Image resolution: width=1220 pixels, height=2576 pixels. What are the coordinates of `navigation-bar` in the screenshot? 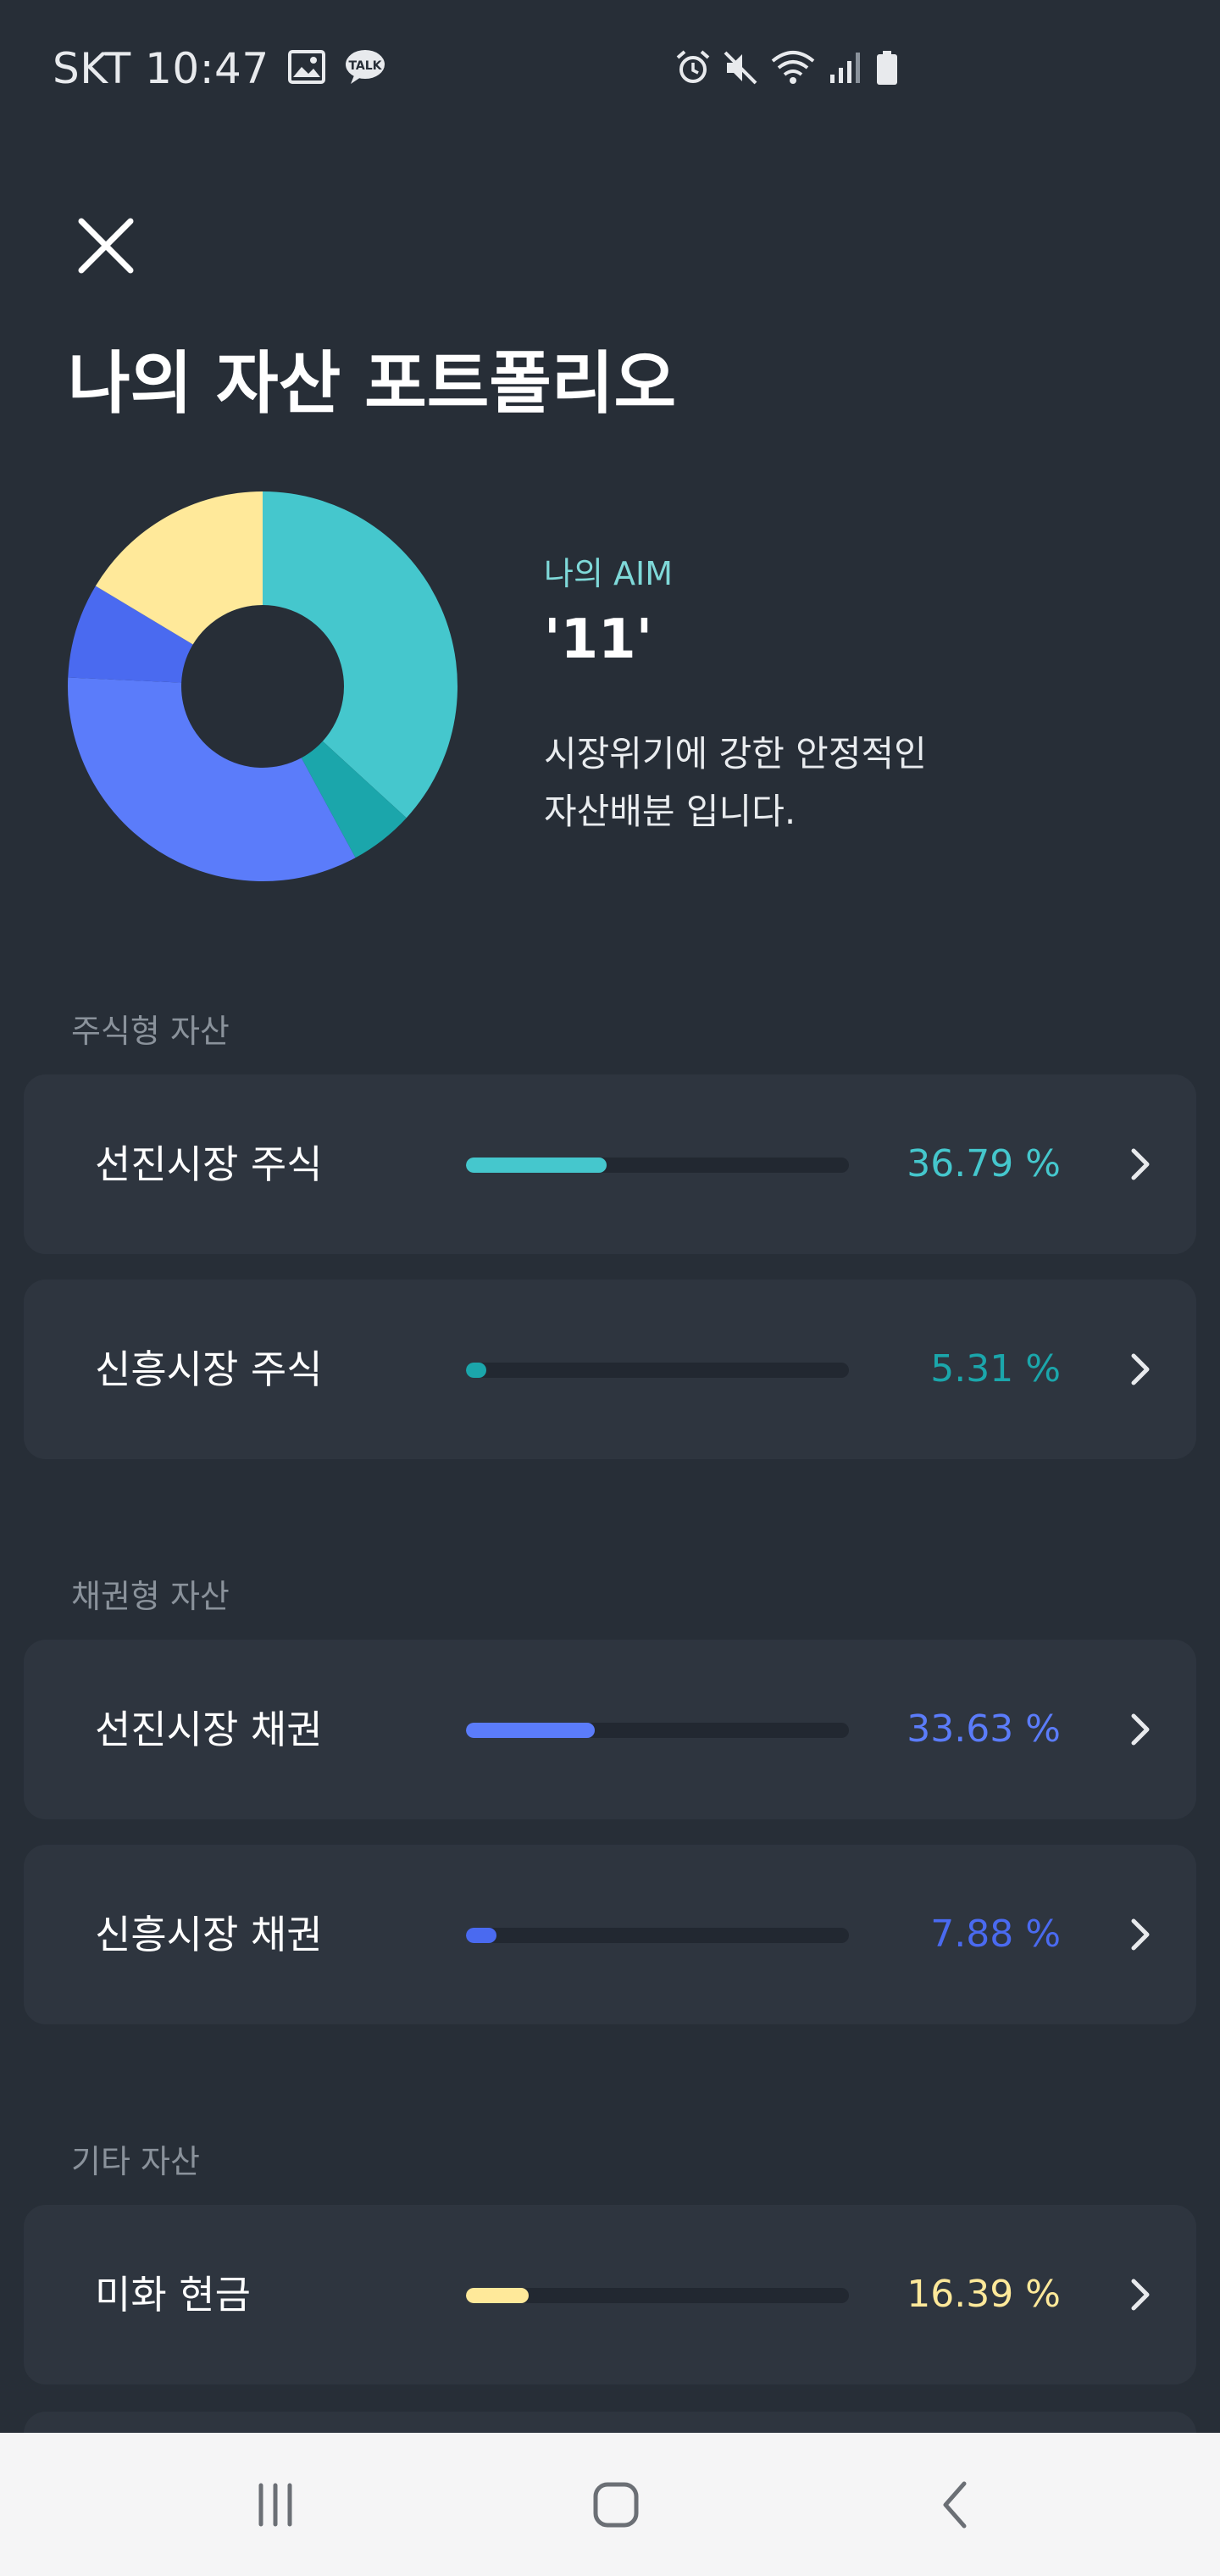 It's located at (610, 2504).